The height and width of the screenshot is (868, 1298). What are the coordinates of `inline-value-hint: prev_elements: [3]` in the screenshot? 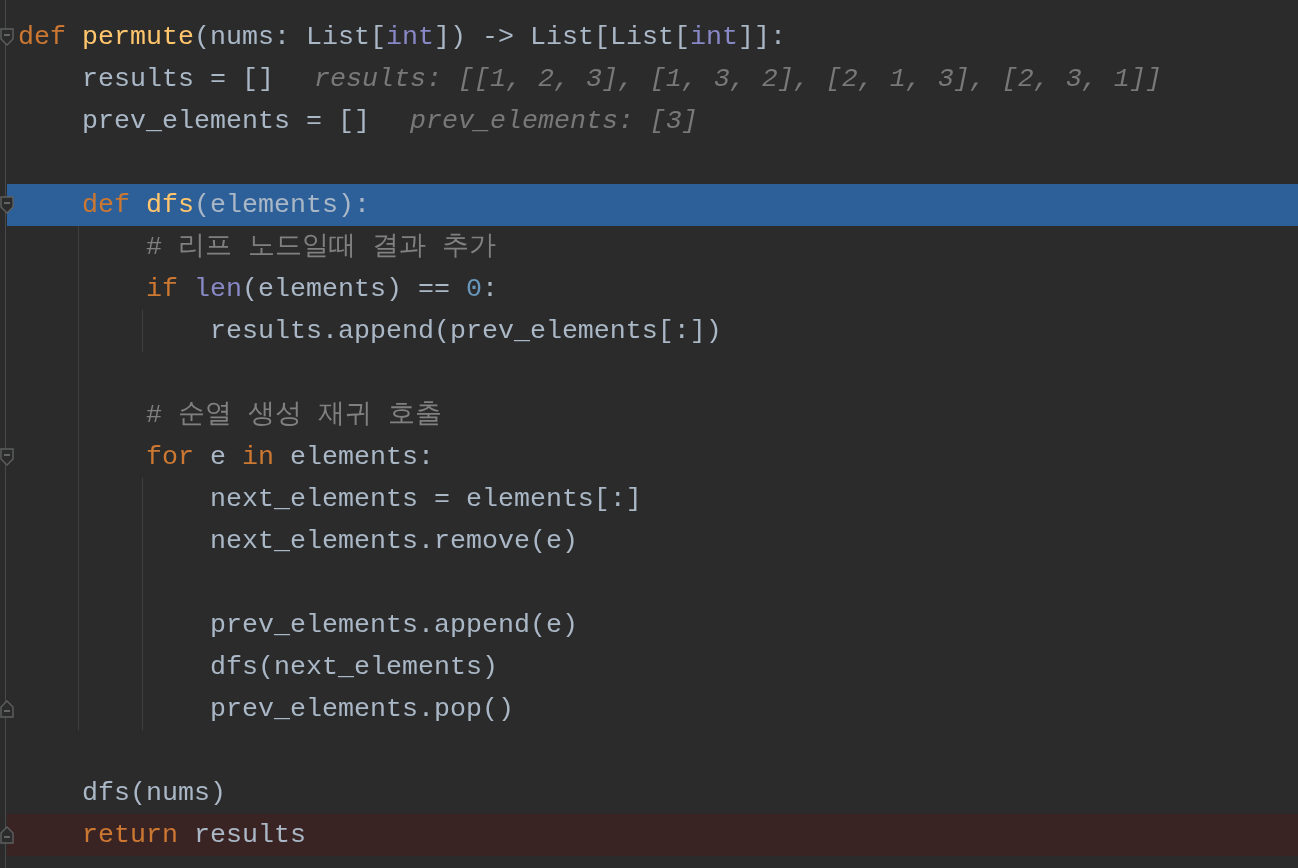 It's located at (553, 121).